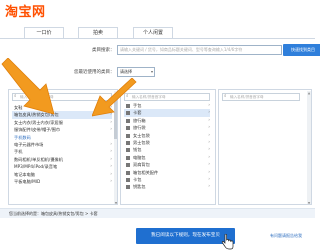  I want to click on list-item: 电脑包 ›, so click(167, 157).